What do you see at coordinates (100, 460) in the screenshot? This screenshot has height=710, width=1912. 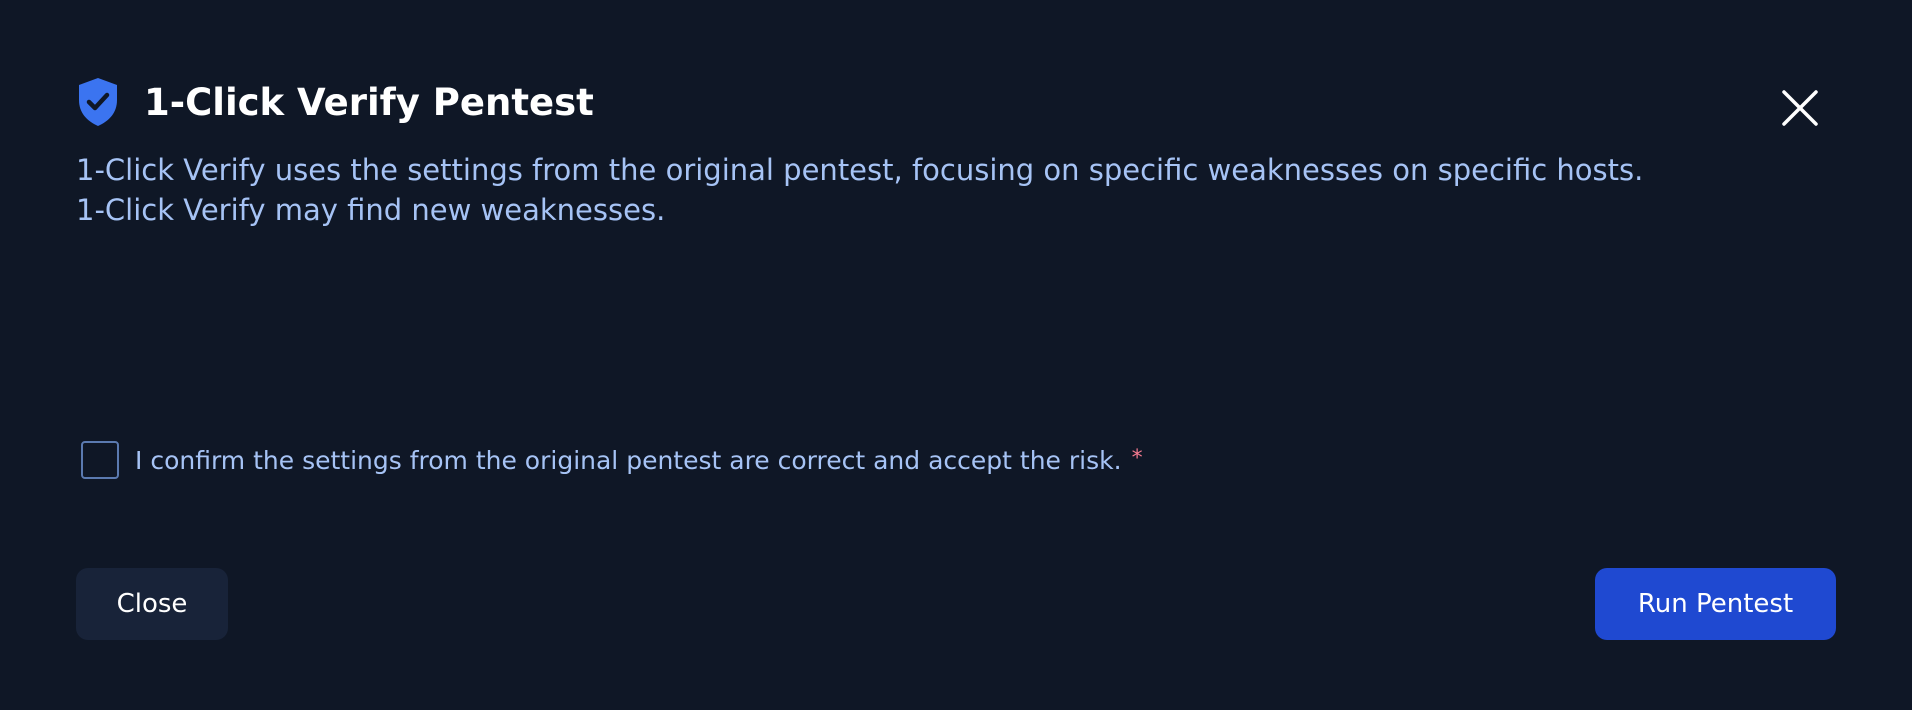 I see `confirm-checkbox` at bounding box center [100, 460].